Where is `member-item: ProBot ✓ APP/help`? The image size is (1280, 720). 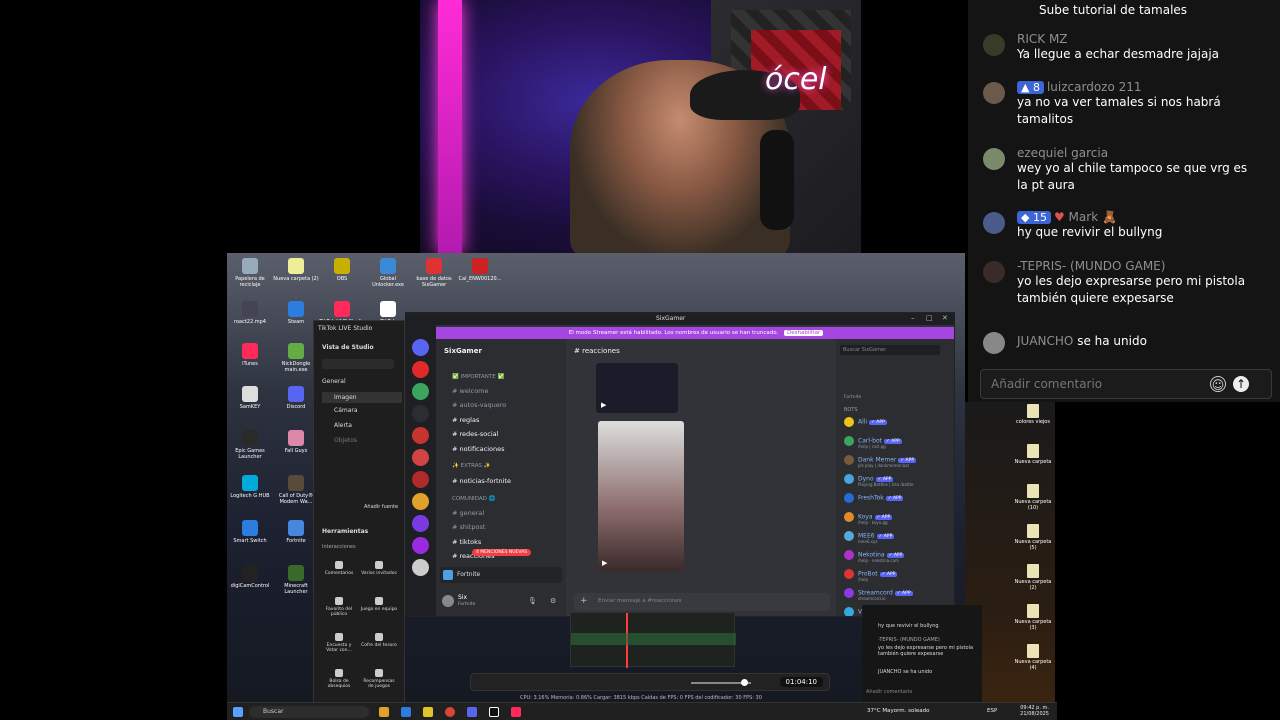
member-item: ProBot ✓ APP/help is located at coordinates (871, 575).